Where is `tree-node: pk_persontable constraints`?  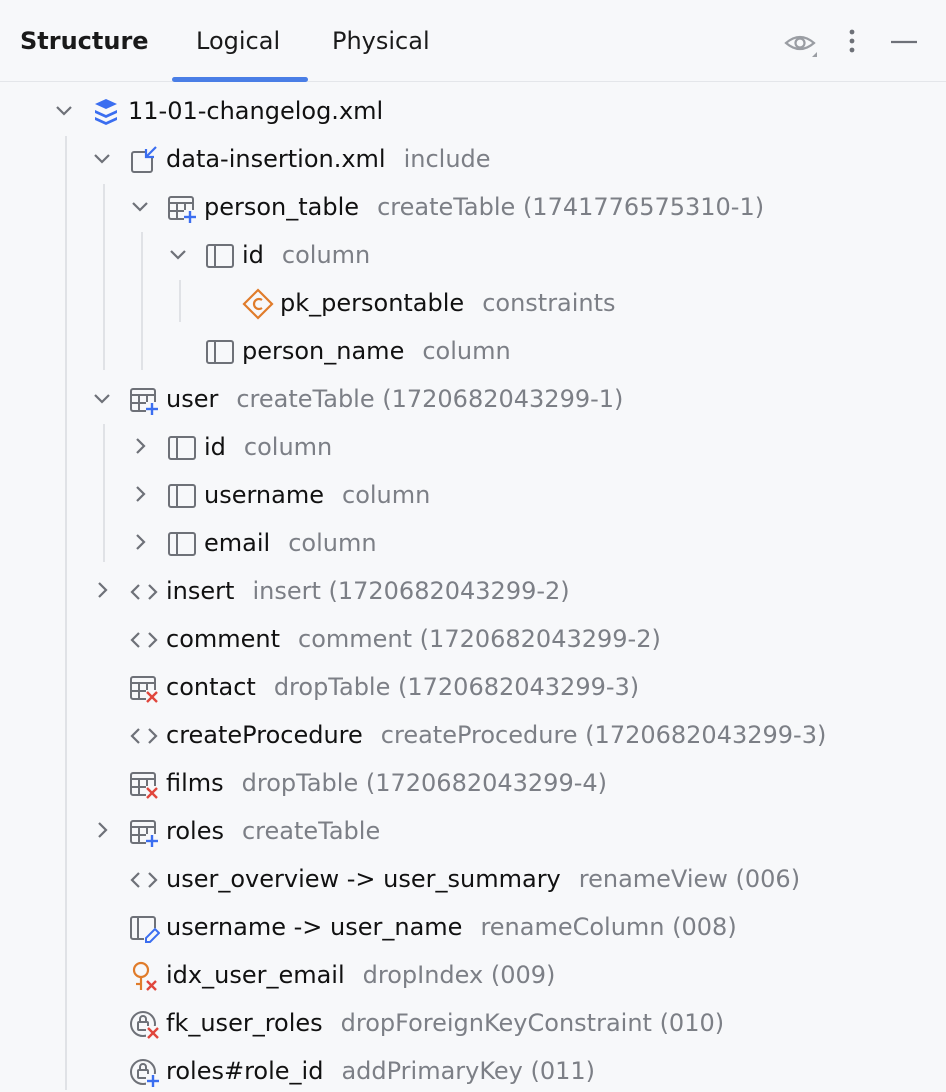
tree-node: pk_persontable constraints is located at coordinates (473, 302).